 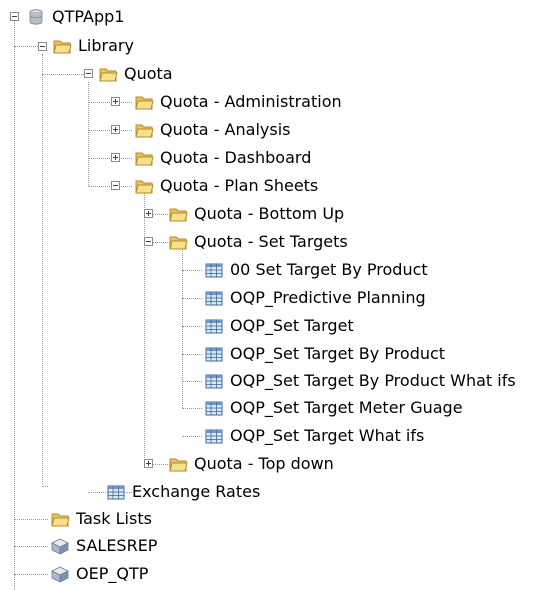 I want to click on tree-node-label: Quota - Top down, so click(x=264, y=463).